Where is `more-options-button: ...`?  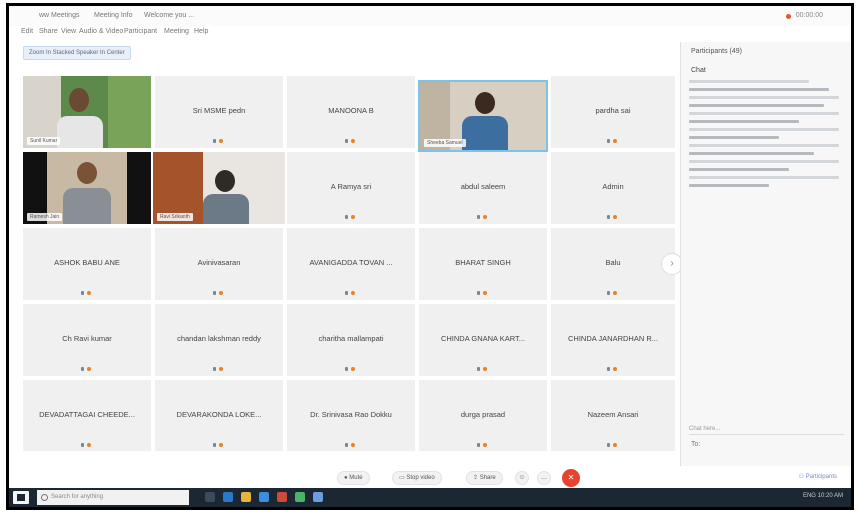 more-options-button: ... is located at coordinates (544, 478).